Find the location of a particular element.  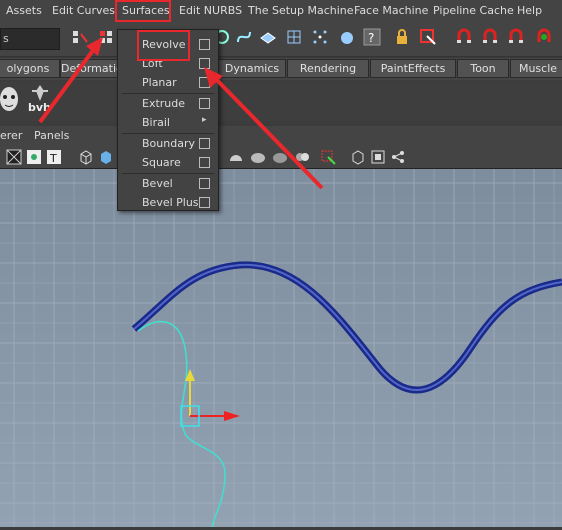

annotation-arrows is located at coordinates (181, 113).